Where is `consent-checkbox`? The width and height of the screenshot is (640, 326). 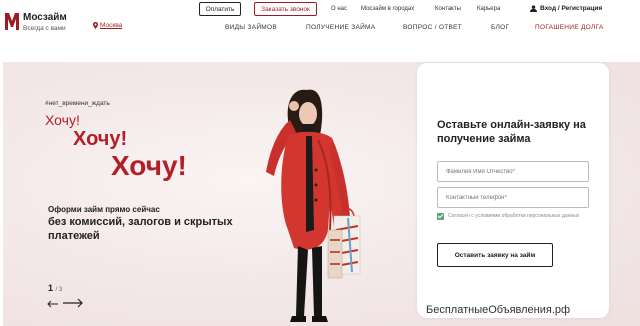
consent-checkbox is located at coordinates (440, 216).